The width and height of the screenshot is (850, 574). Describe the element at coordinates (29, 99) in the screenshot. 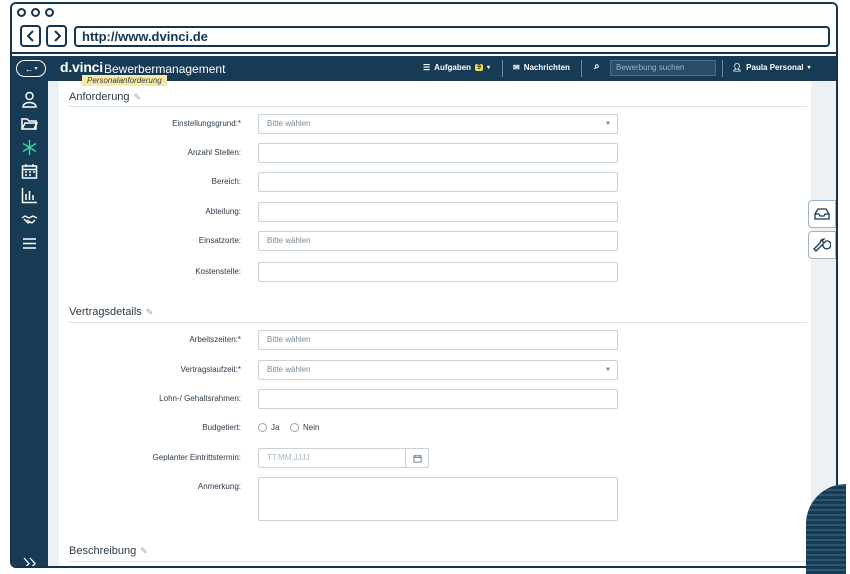

I see `person-icon` at that location.